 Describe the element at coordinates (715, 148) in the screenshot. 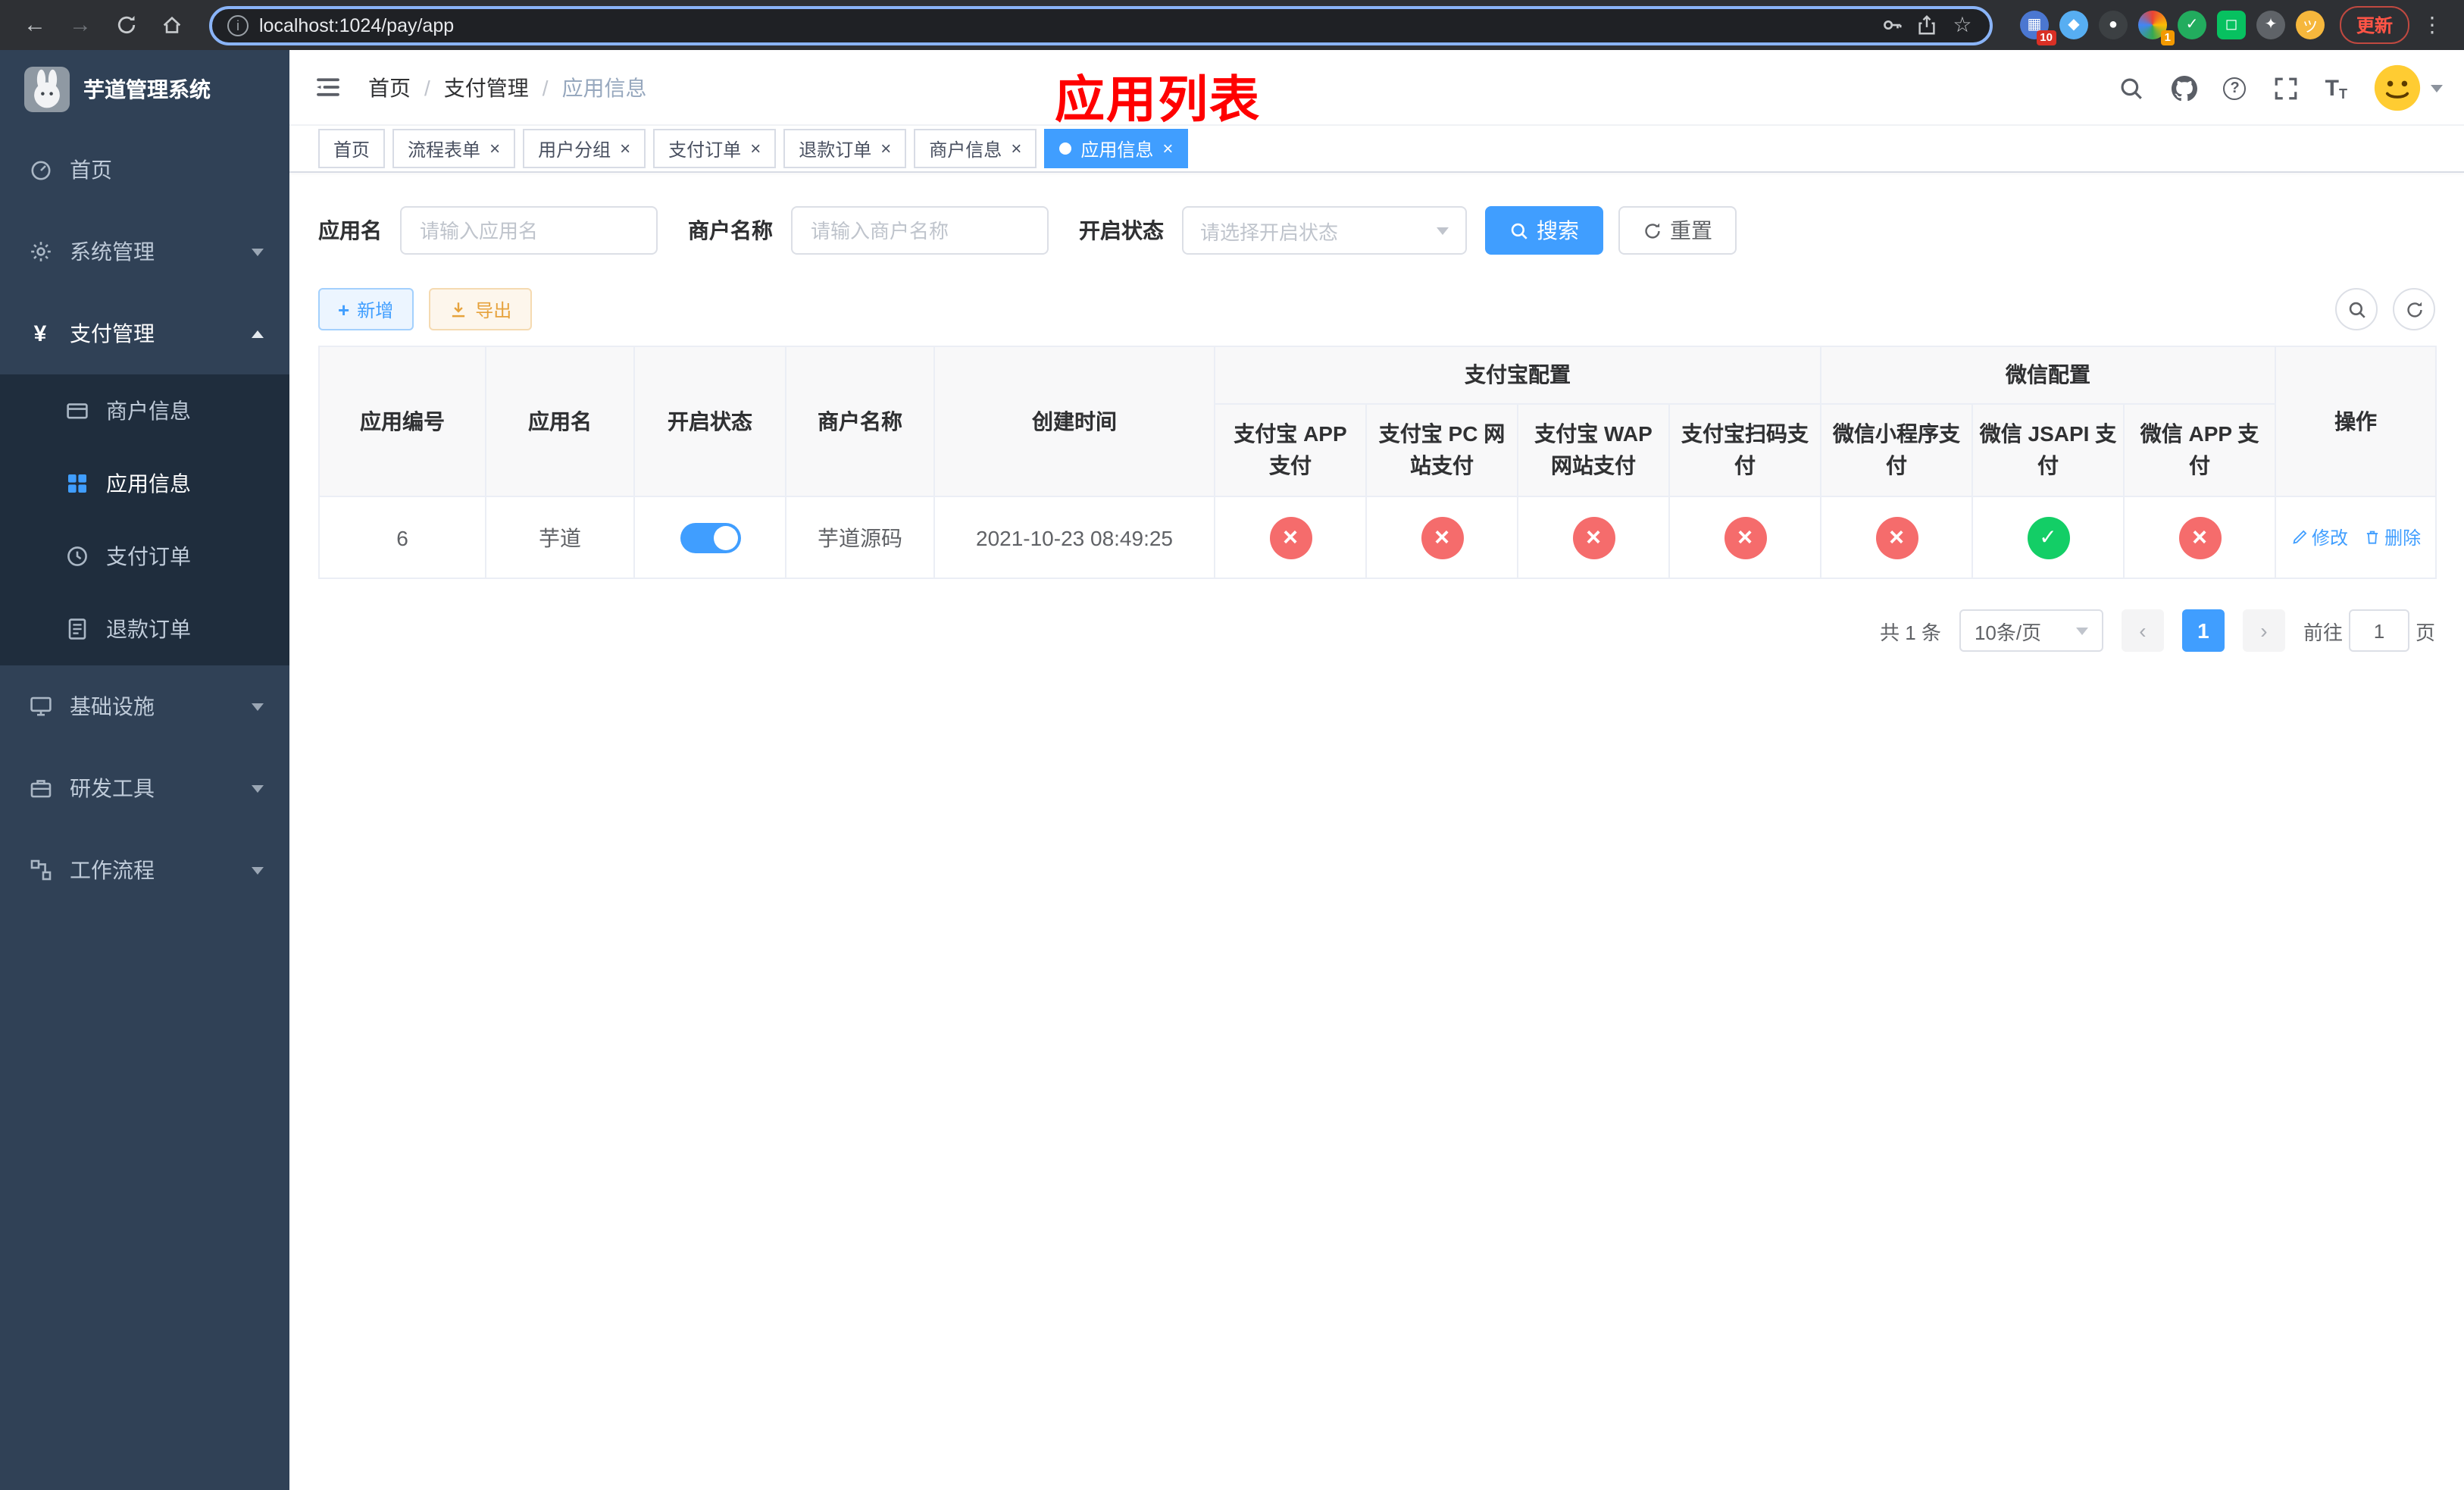

I see `tab-pay-order: 支付订单 ×` at that location.